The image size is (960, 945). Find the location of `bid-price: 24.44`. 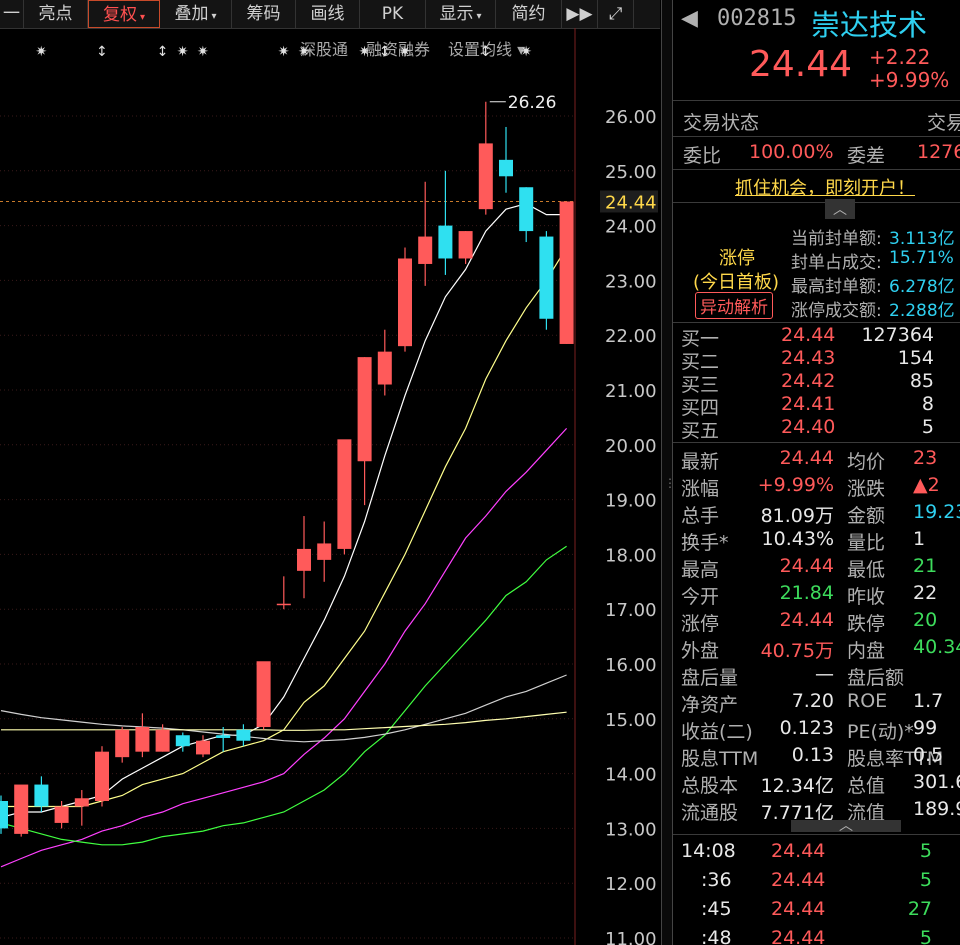

bid-price: 24.44 is located at coordinates (808, 335).